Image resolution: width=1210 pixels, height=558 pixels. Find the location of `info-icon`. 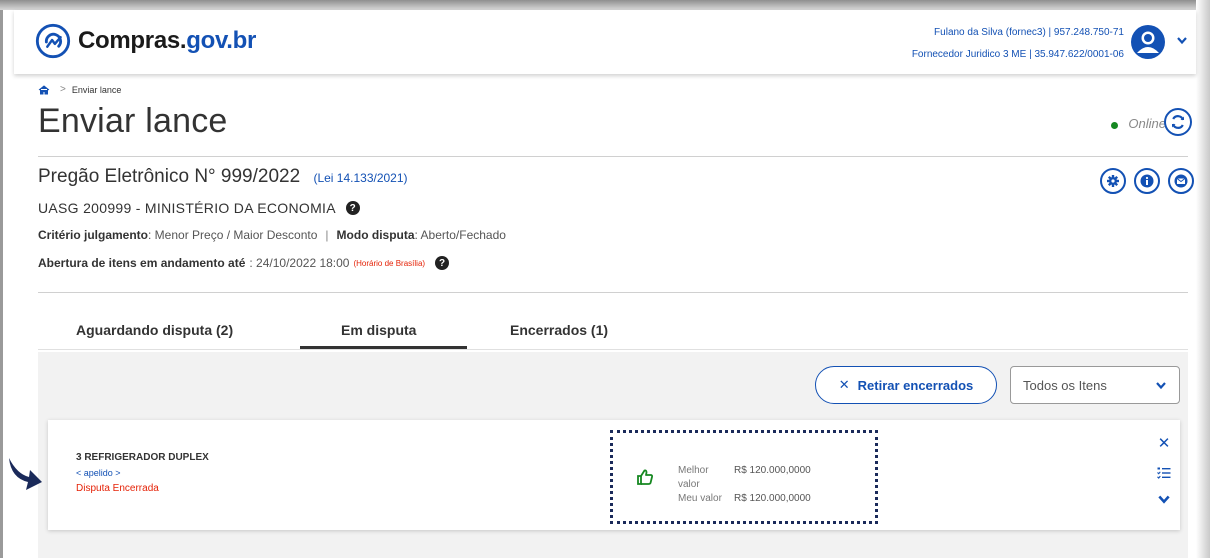

info-icon is located at coordinates (1147, 181).